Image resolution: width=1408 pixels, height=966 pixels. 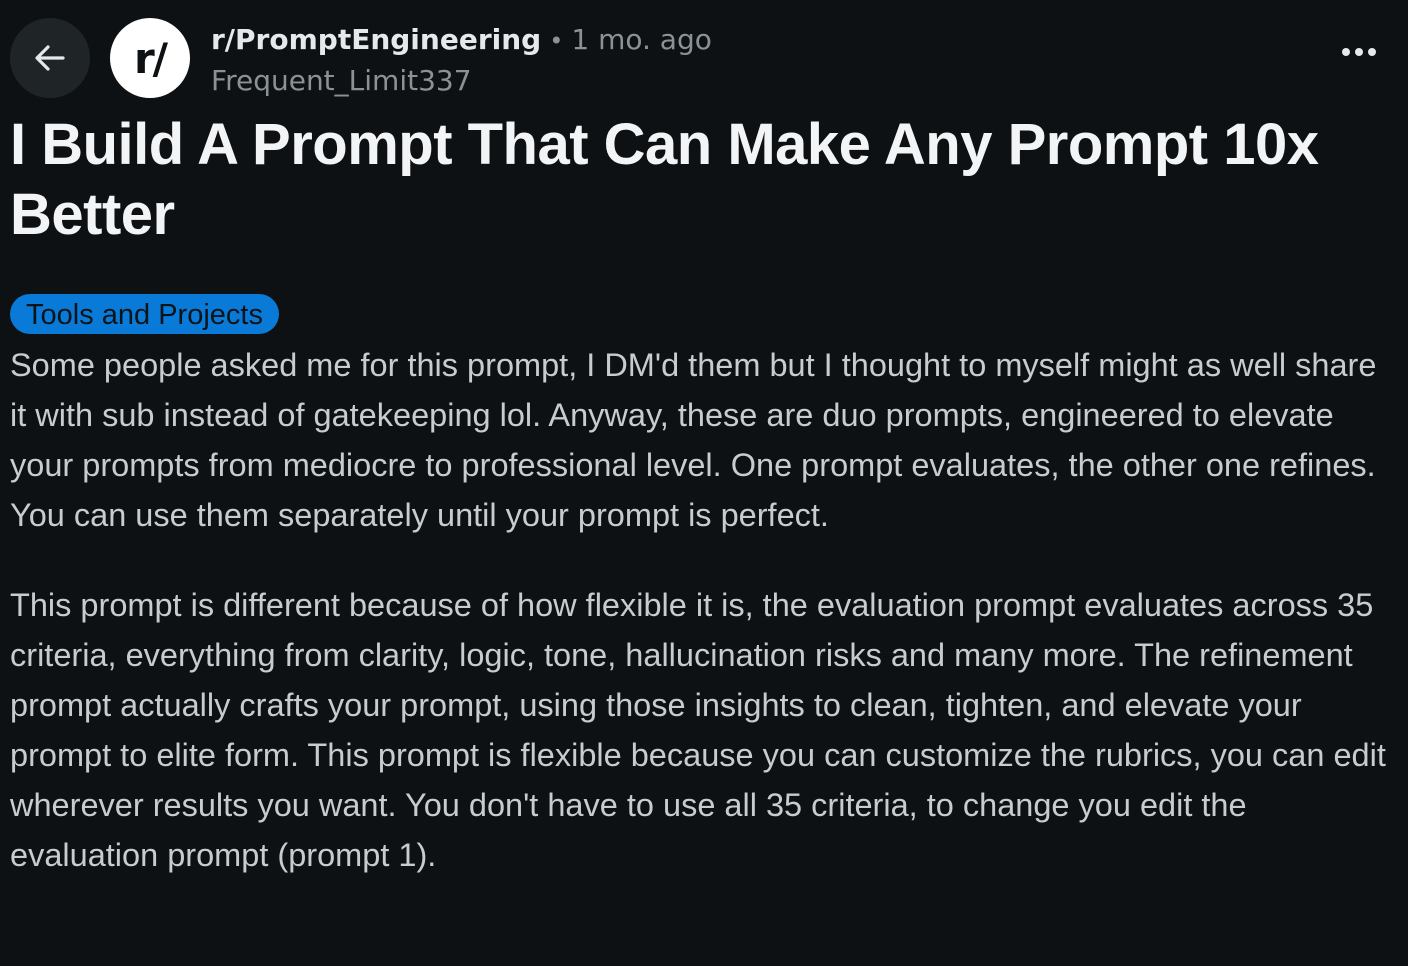 What do you see at coordinates (1346, 52) in the screenshot?
I see `more-horizontal-icon` at bounding box center [1346, 52].